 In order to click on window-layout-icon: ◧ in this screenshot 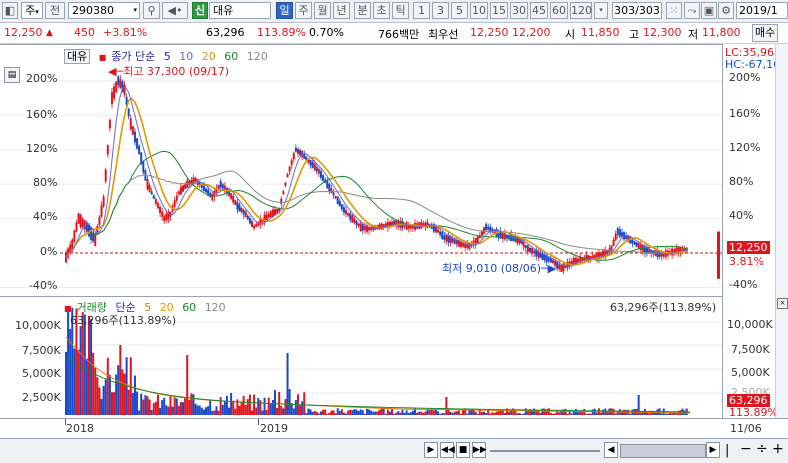, I will do `click(10, 10)`.